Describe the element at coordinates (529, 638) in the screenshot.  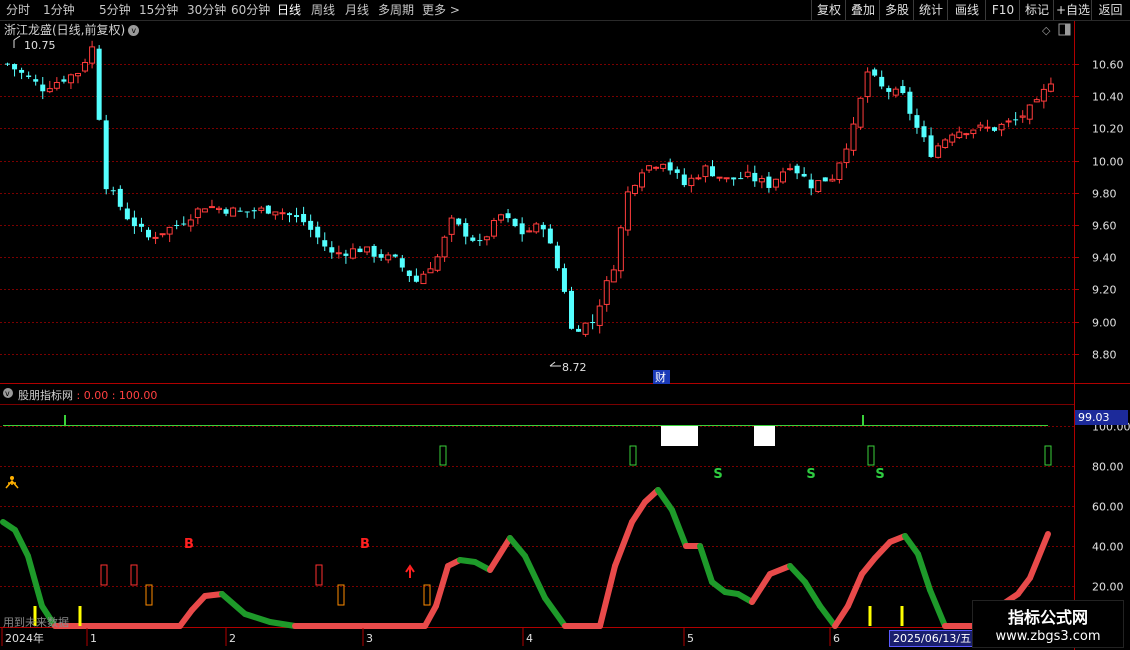
I see `x-axis-label: 4` at that location.